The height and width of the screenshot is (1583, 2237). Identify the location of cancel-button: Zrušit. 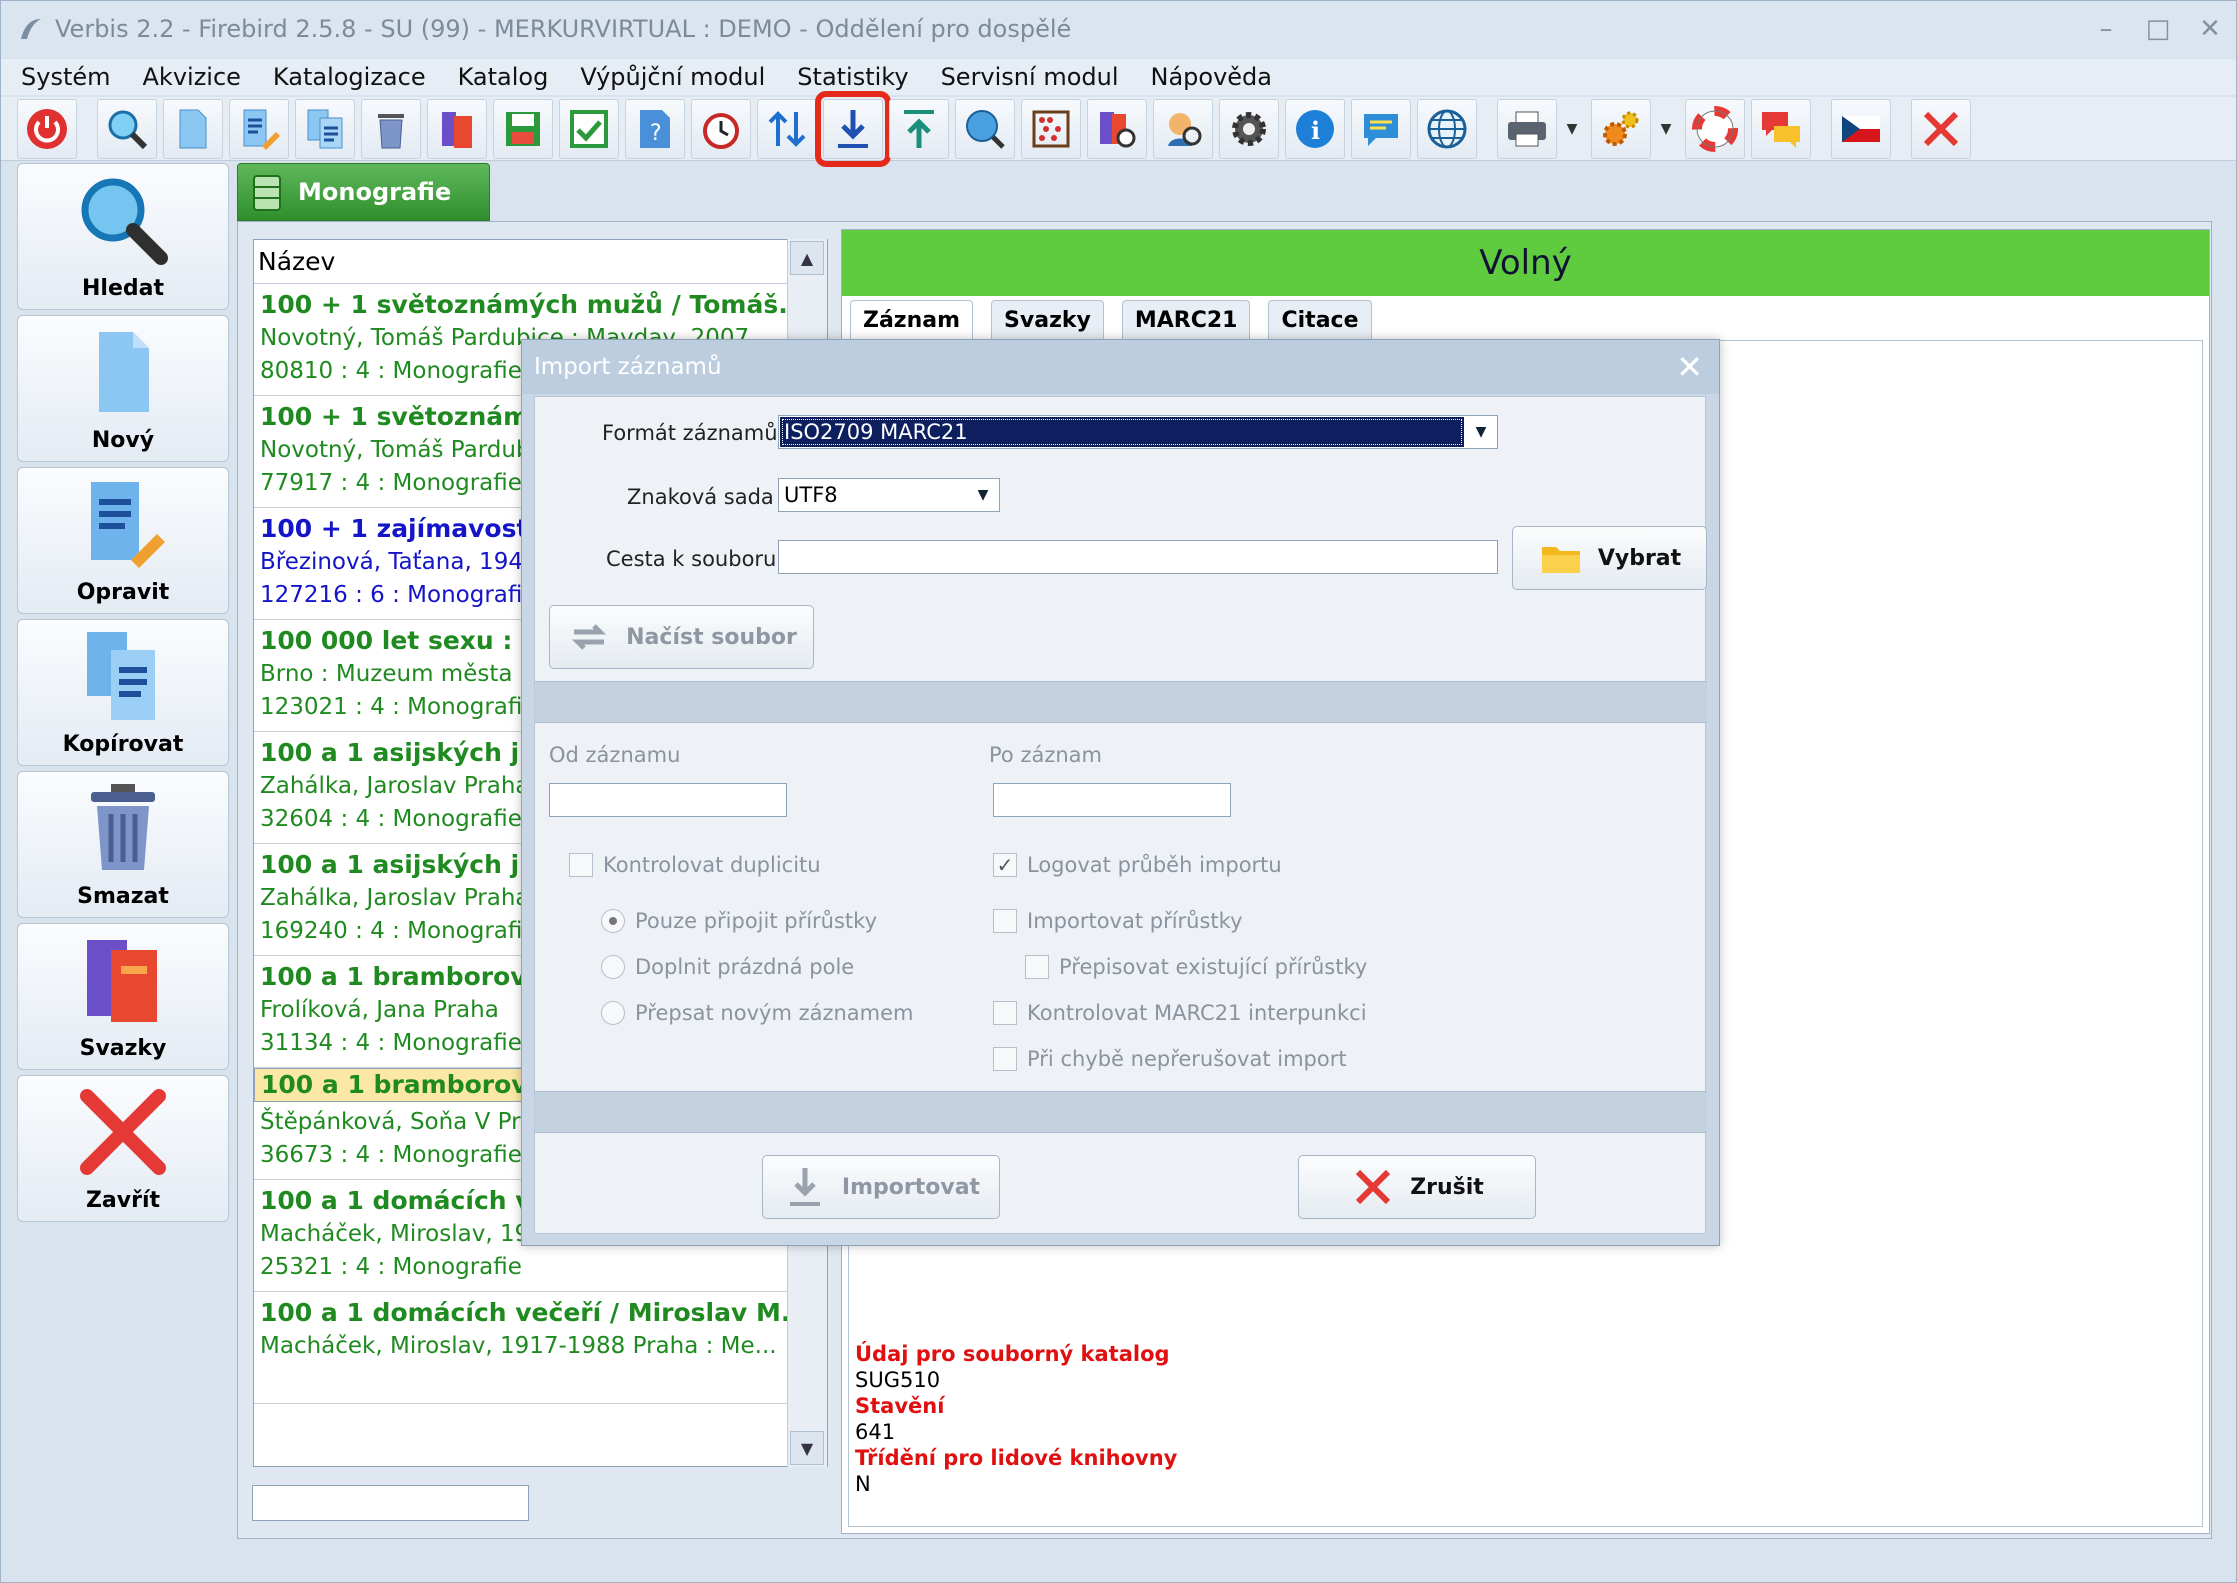
(1417, 1187).